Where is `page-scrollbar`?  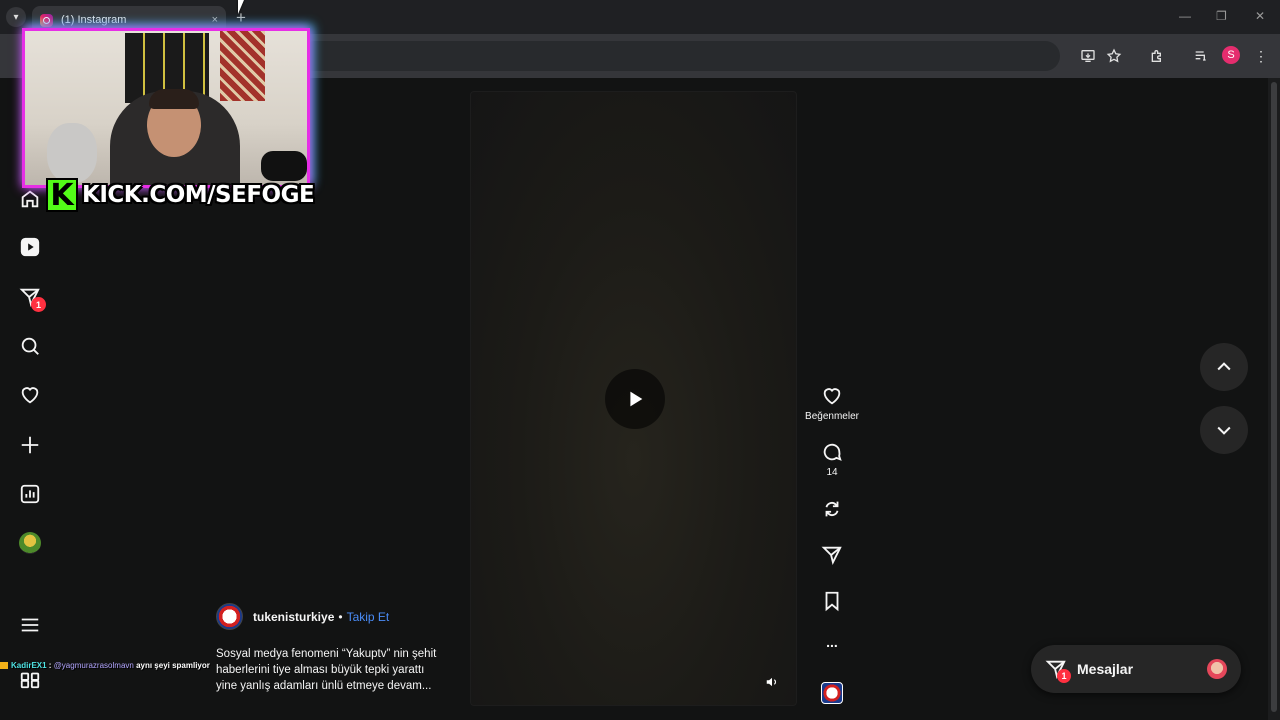 page-scrollbar is located at coordinates (1274, 399).